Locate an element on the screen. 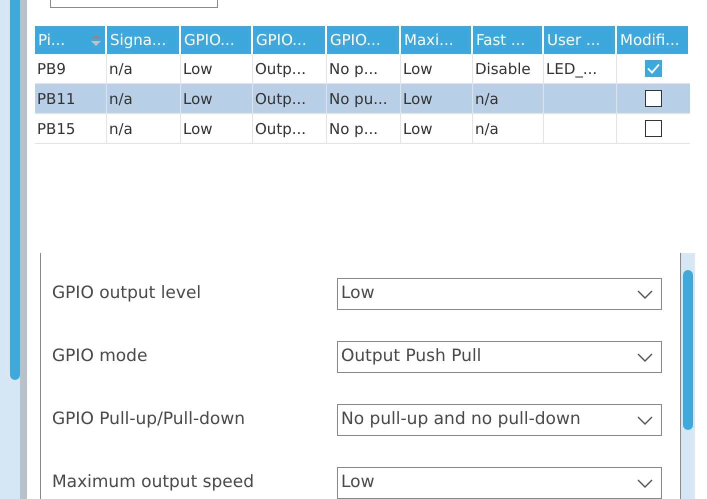 The width and height of the screenshot is (707, 499). search-field is located at coordinates (134, 4).